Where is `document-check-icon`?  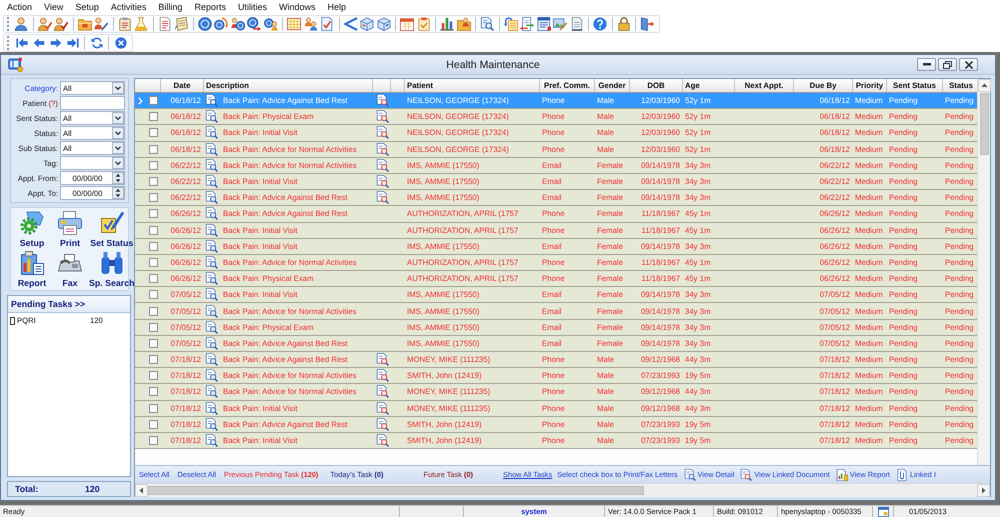
document-check-icon is located at coordinates (327, 23).